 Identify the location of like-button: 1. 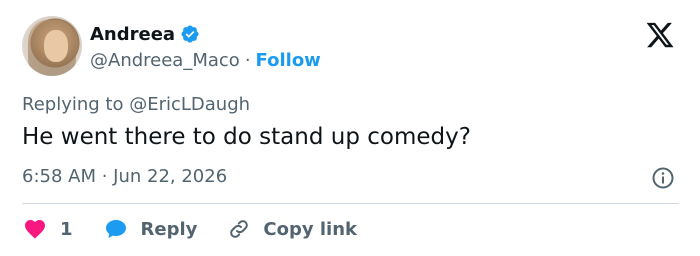
(47, 229).